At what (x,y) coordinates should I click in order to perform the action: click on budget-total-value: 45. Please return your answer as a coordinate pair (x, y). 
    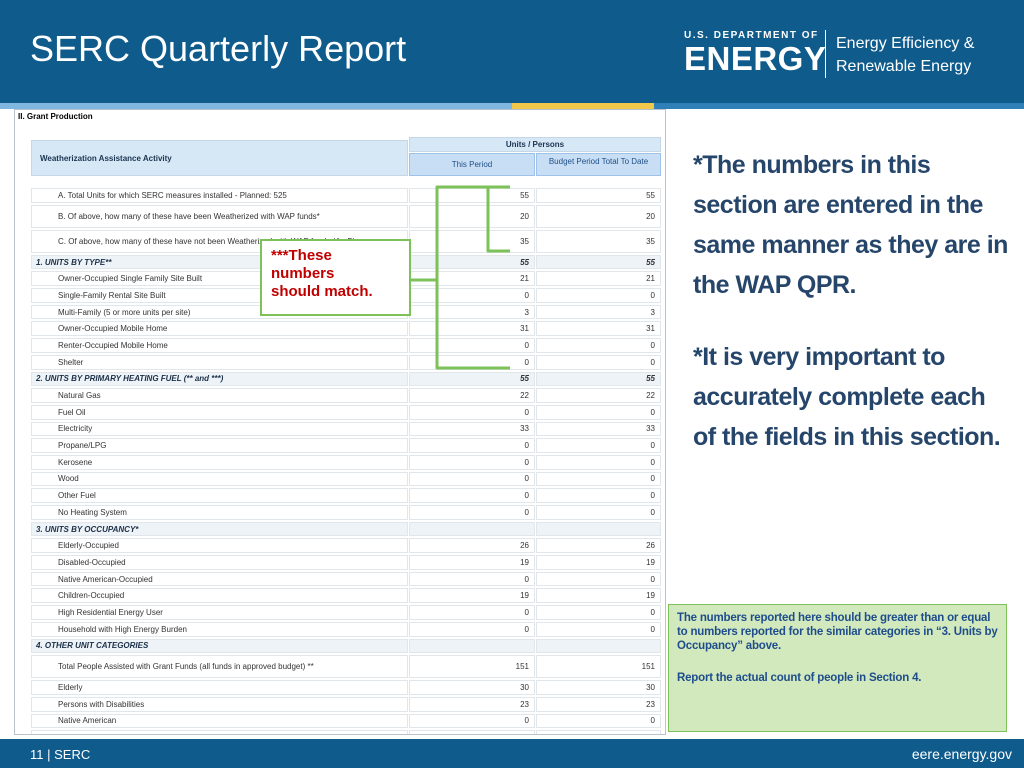
    Looking at the image, I should click on (598, 732).